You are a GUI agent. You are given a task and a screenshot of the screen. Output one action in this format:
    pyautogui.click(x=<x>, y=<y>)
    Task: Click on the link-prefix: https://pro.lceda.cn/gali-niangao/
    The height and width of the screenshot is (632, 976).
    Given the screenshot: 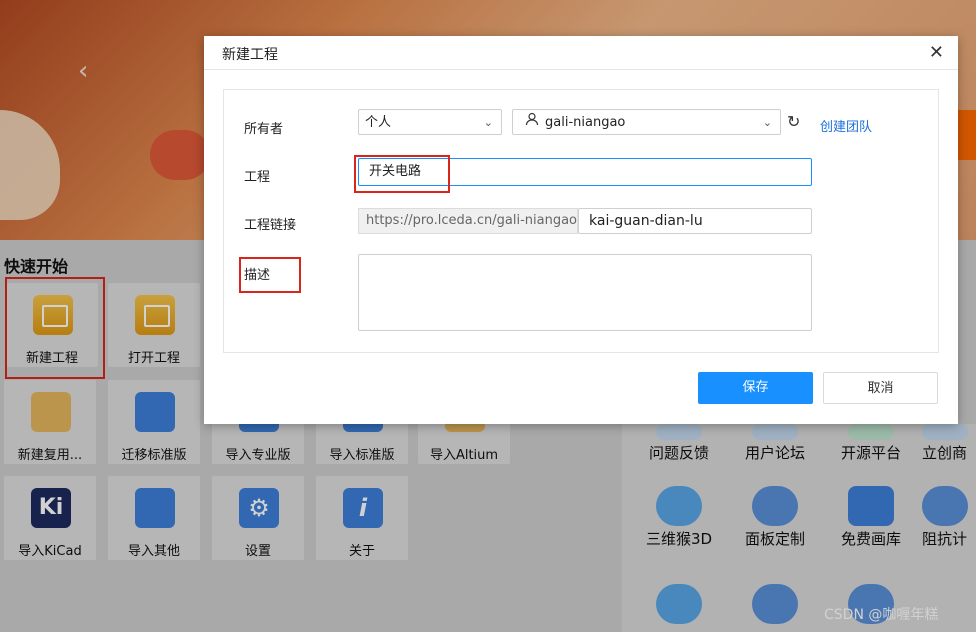 What is the action you would take?
    pyautogui.click(x=468, y=221)
    